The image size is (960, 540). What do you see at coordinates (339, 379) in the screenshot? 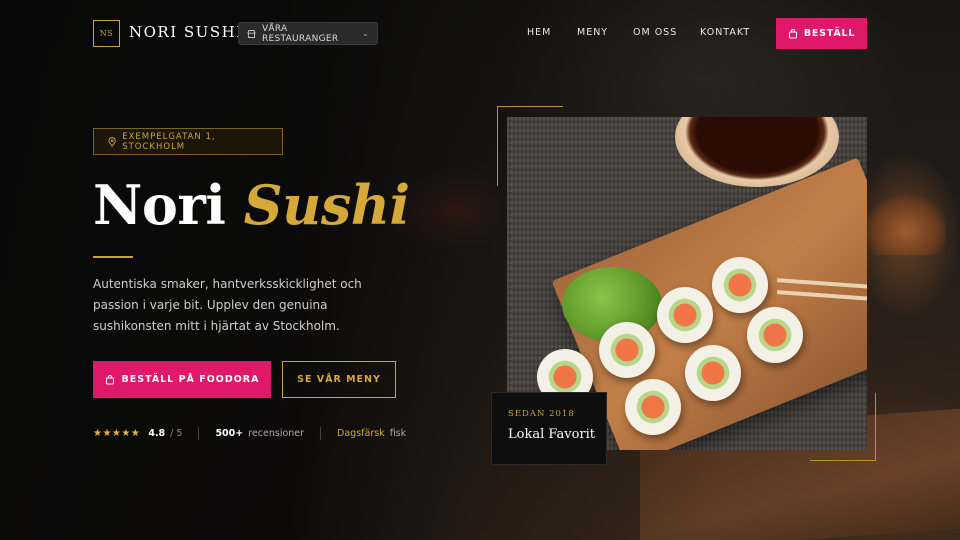
I see `see-menu-button: SE VÅR MENY` at bounding box center [339, 379].